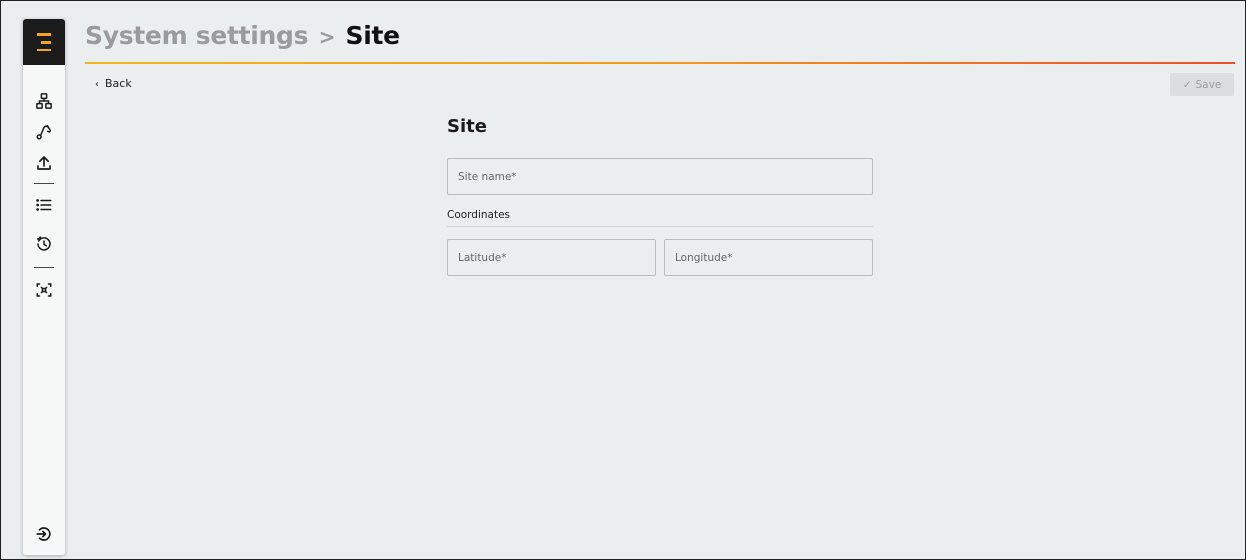  I want to click on chevron-left-icon: ‹, so click(97, 84).